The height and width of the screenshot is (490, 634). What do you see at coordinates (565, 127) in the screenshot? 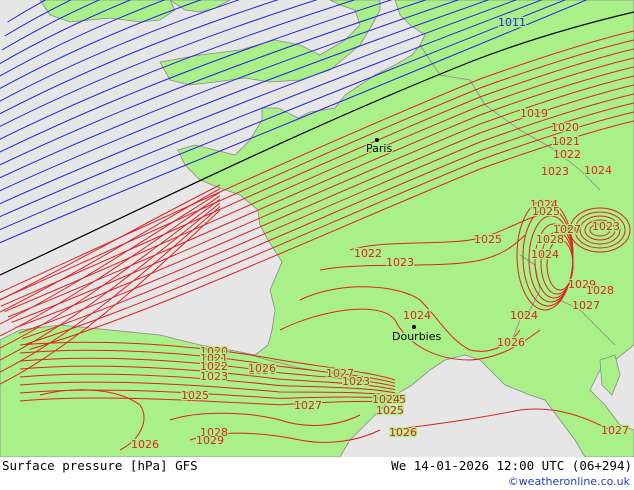
I see `isobar-label: 1020` at bounding box center [565, 127].